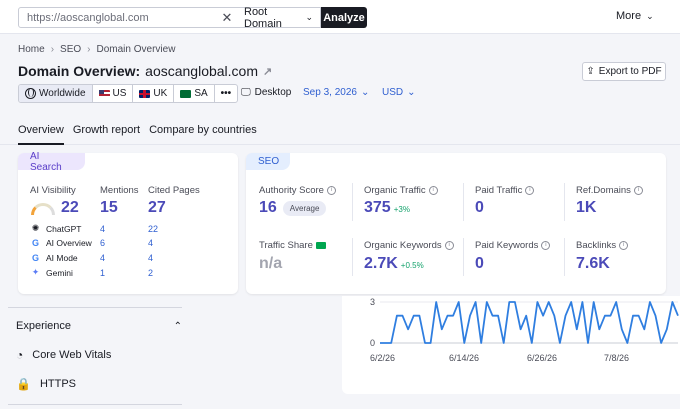  What do you see at coordinates (46, 384) in the screenshot?
I see `side-item-https: 🔒 HTTPS` at bounding box center [46, 384].